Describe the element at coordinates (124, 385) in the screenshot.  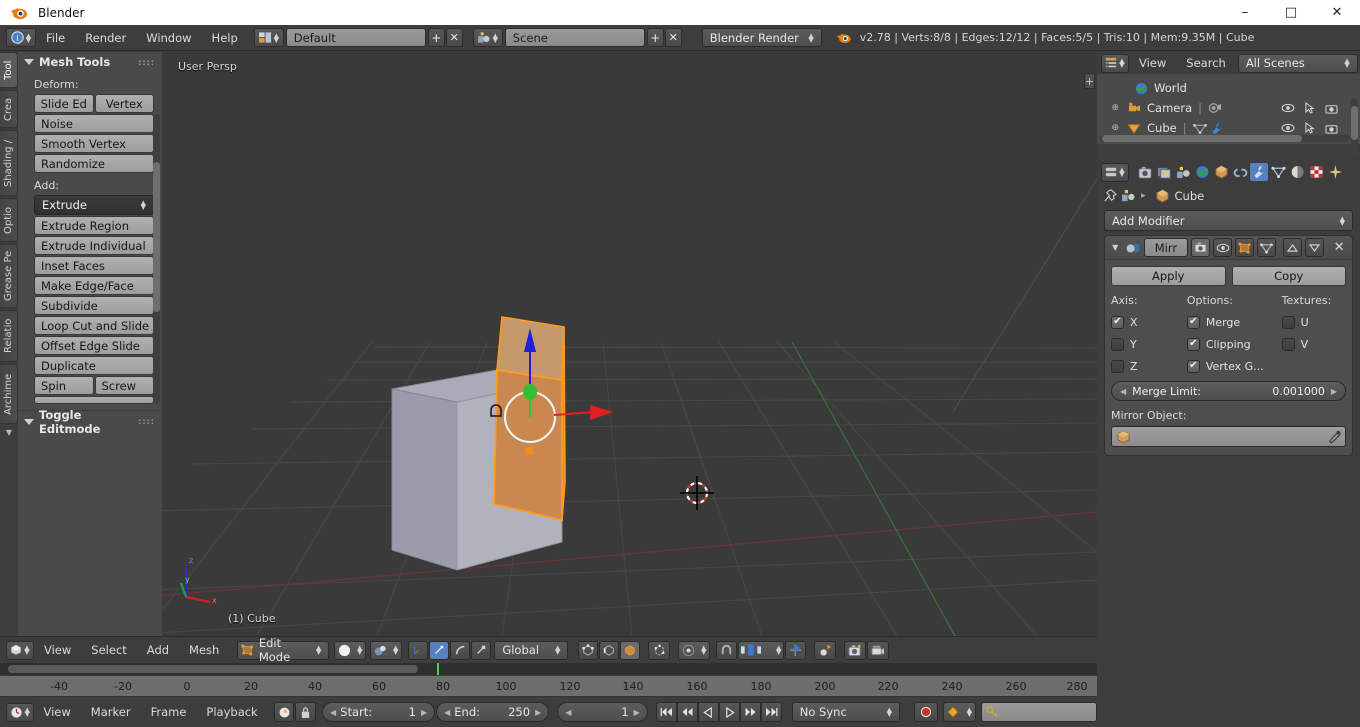
I see `screw-button: Screw` at that location.